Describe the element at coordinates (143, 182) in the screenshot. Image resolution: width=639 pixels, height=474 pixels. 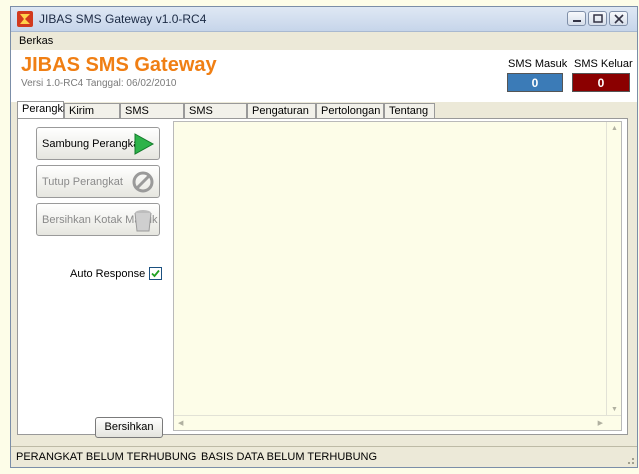
I see `prohibited-icon` at that location.